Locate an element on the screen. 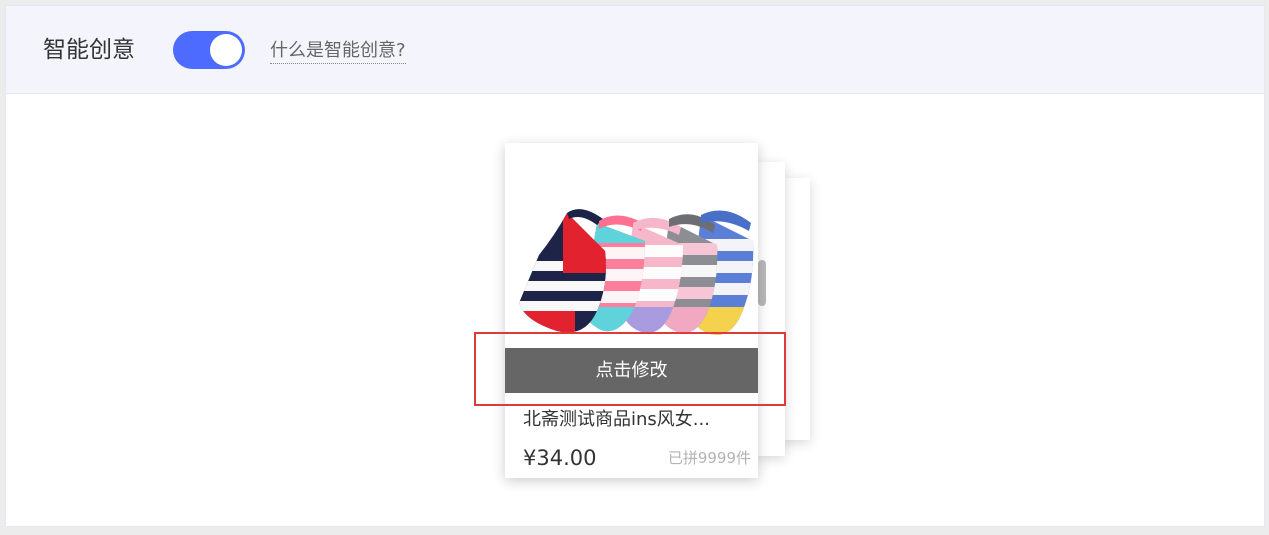  price-row: ¥34.00 已拼9999件 is located at coordinates (637, 458).